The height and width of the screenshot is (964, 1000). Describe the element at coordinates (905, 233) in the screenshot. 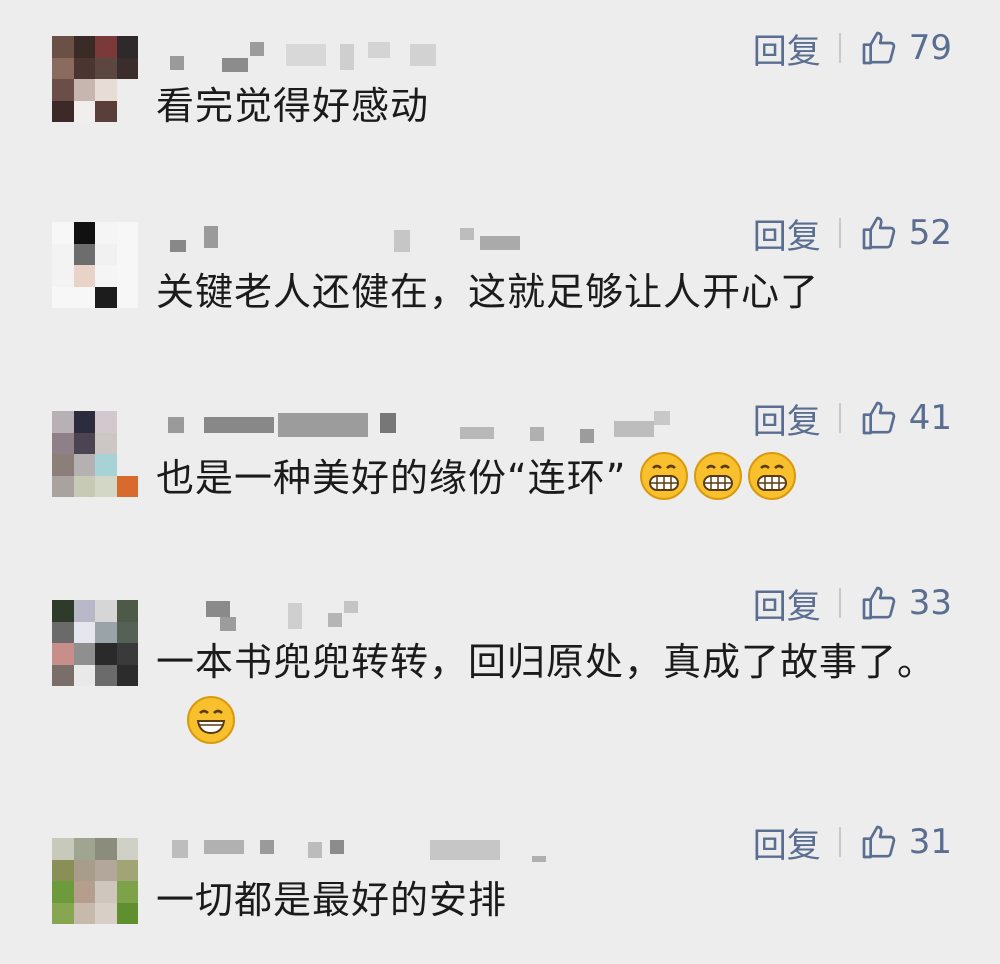

I see `like-button: 52` at that location.